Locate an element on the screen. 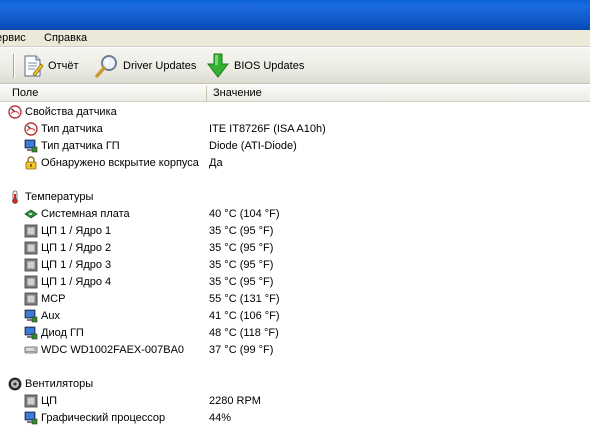 This screenshot has width=590, height=437. bios-updates-button: BIOS Updates is located at coordinates (255, 66).